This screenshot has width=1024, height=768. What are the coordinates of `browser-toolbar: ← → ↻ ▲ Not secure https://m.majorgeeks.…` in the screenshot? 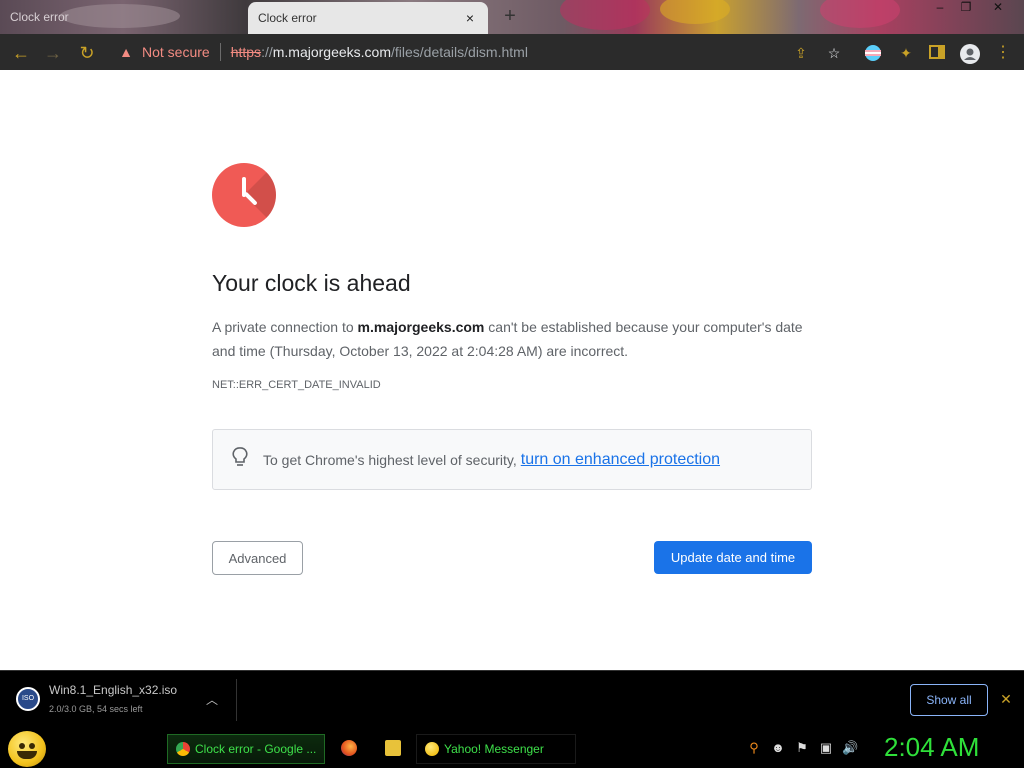 It's located at (512, 52).